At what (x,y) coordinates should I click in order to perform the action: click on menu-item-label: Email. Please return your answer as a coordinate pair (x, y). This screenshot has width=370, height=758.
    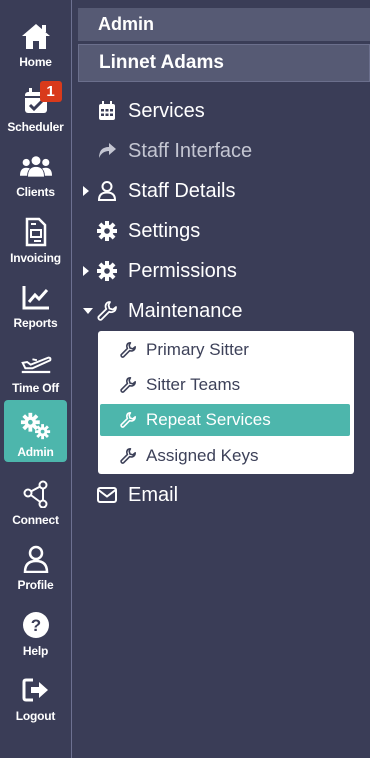
    Looking at the image, I should click on (153, 494).